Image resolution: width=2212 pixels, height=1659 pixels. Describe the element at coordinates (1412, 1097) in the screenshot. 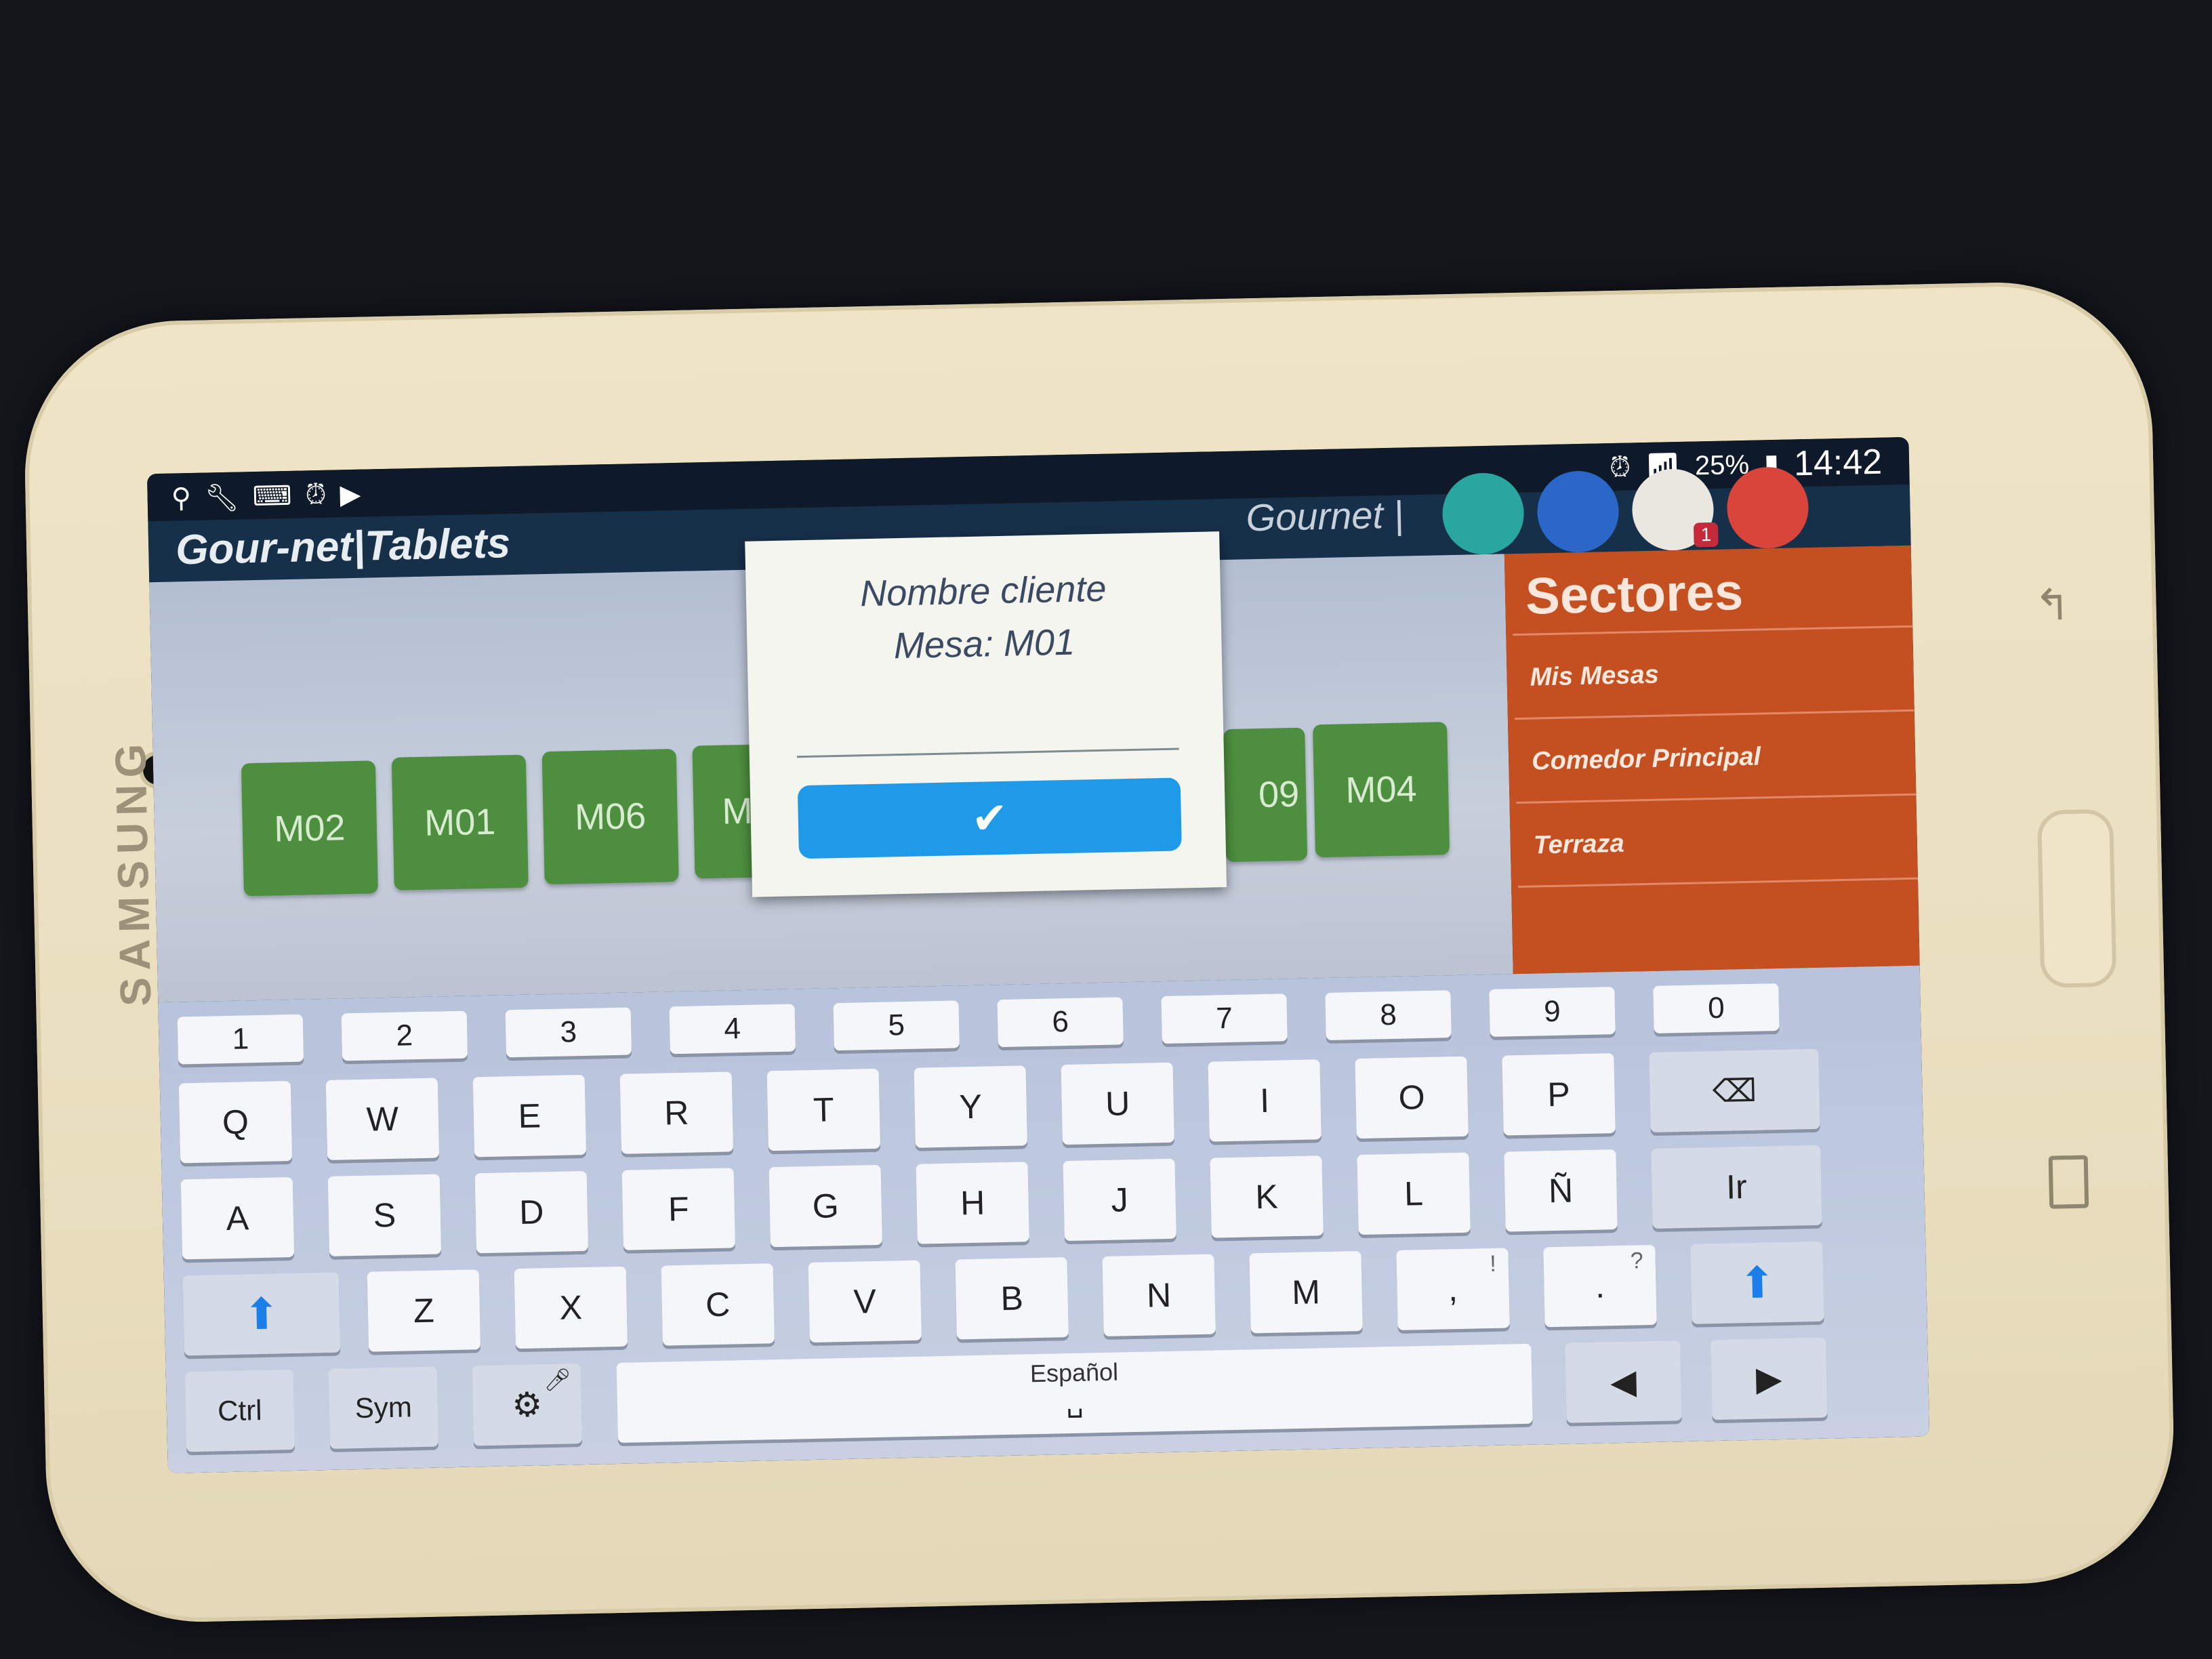

I see `key-o: O` at that location.